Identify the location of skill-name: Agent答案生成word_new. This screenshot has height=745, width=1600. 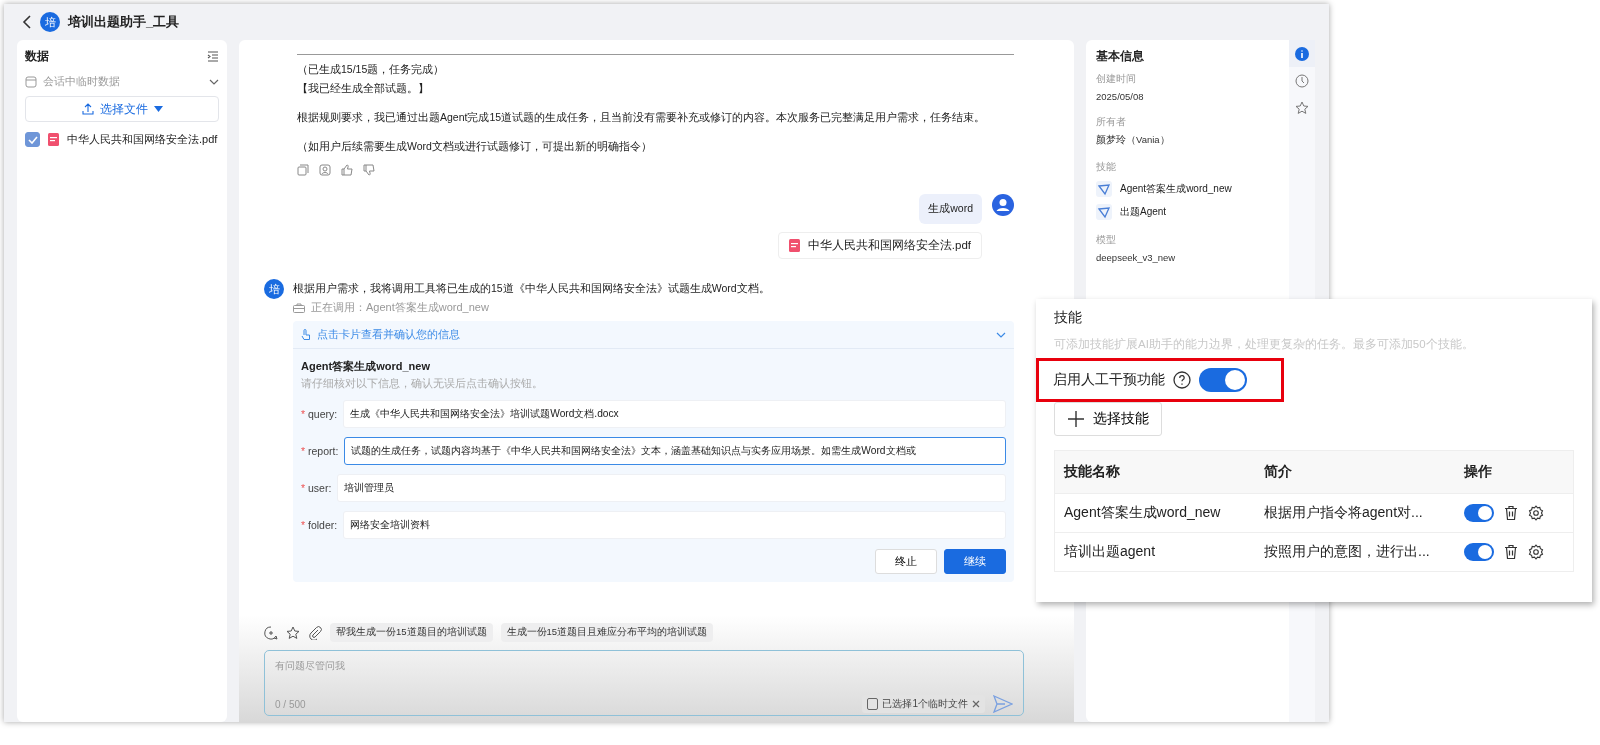
(1176, 189).